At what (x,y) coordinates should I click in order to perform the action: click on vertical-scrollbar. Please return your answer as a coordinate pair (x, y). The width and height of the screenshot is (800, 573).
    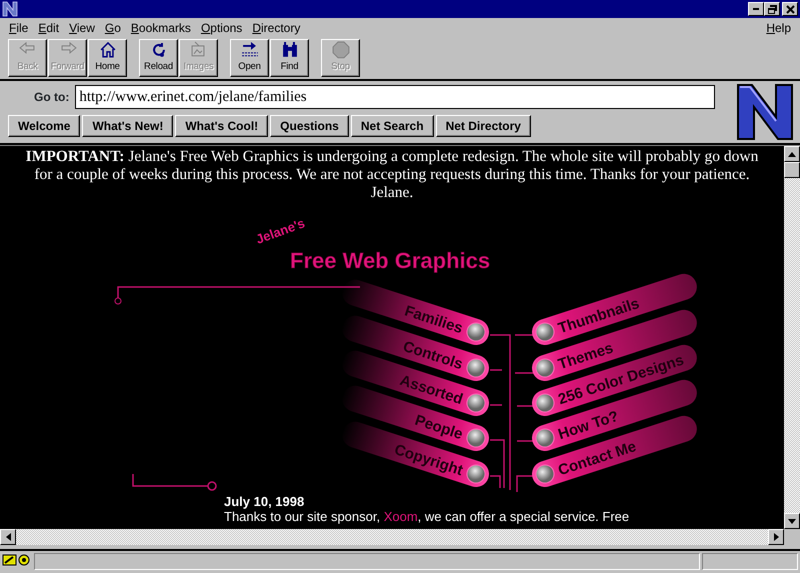
    Looking at the image, I should click on (792, 337).